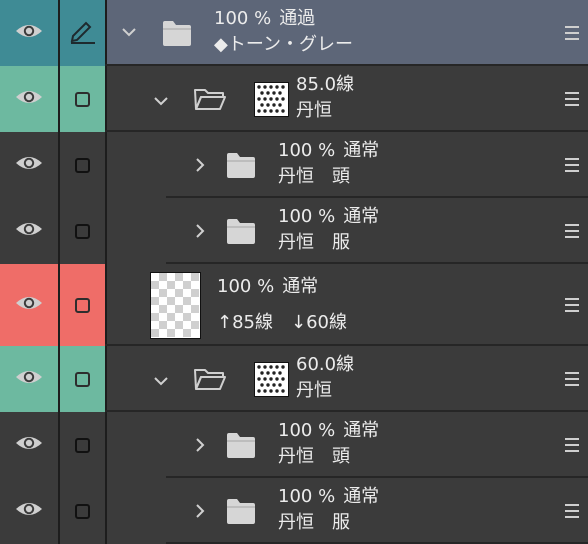 The image size is (588, 544). Describe the element at coordinates (346, 305) in the screenshot. I see `layer-info: 100 % 通常 ↑85線 ↓60線` at that location.